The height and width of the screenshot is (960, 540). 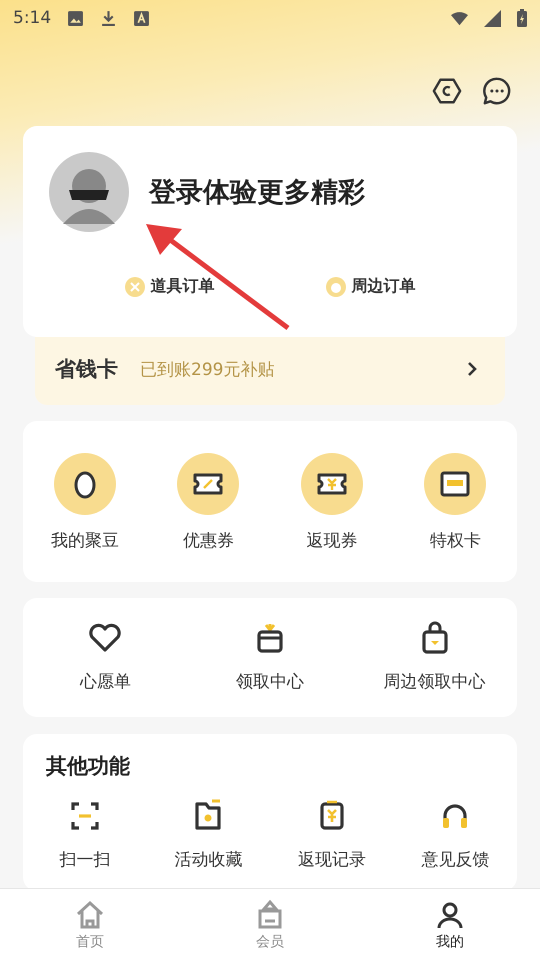 What do you see at coordinates (84, 834) in the screenshot?
I see `function-item: 扫一扫` at bounding box center [84, 834].